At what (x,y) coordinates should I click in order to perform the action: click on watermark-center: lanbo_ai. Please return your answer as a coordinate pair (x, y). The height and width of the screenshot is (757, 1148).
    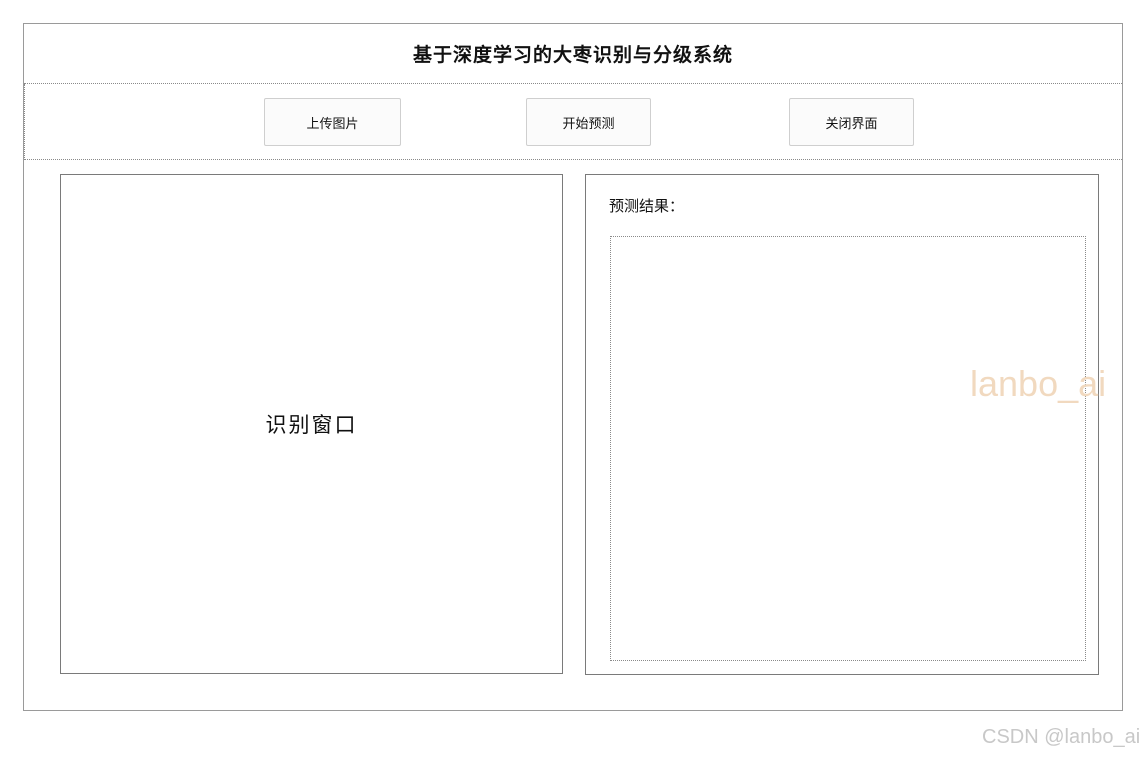
    Looking at the image, I should click on (1038, 383).